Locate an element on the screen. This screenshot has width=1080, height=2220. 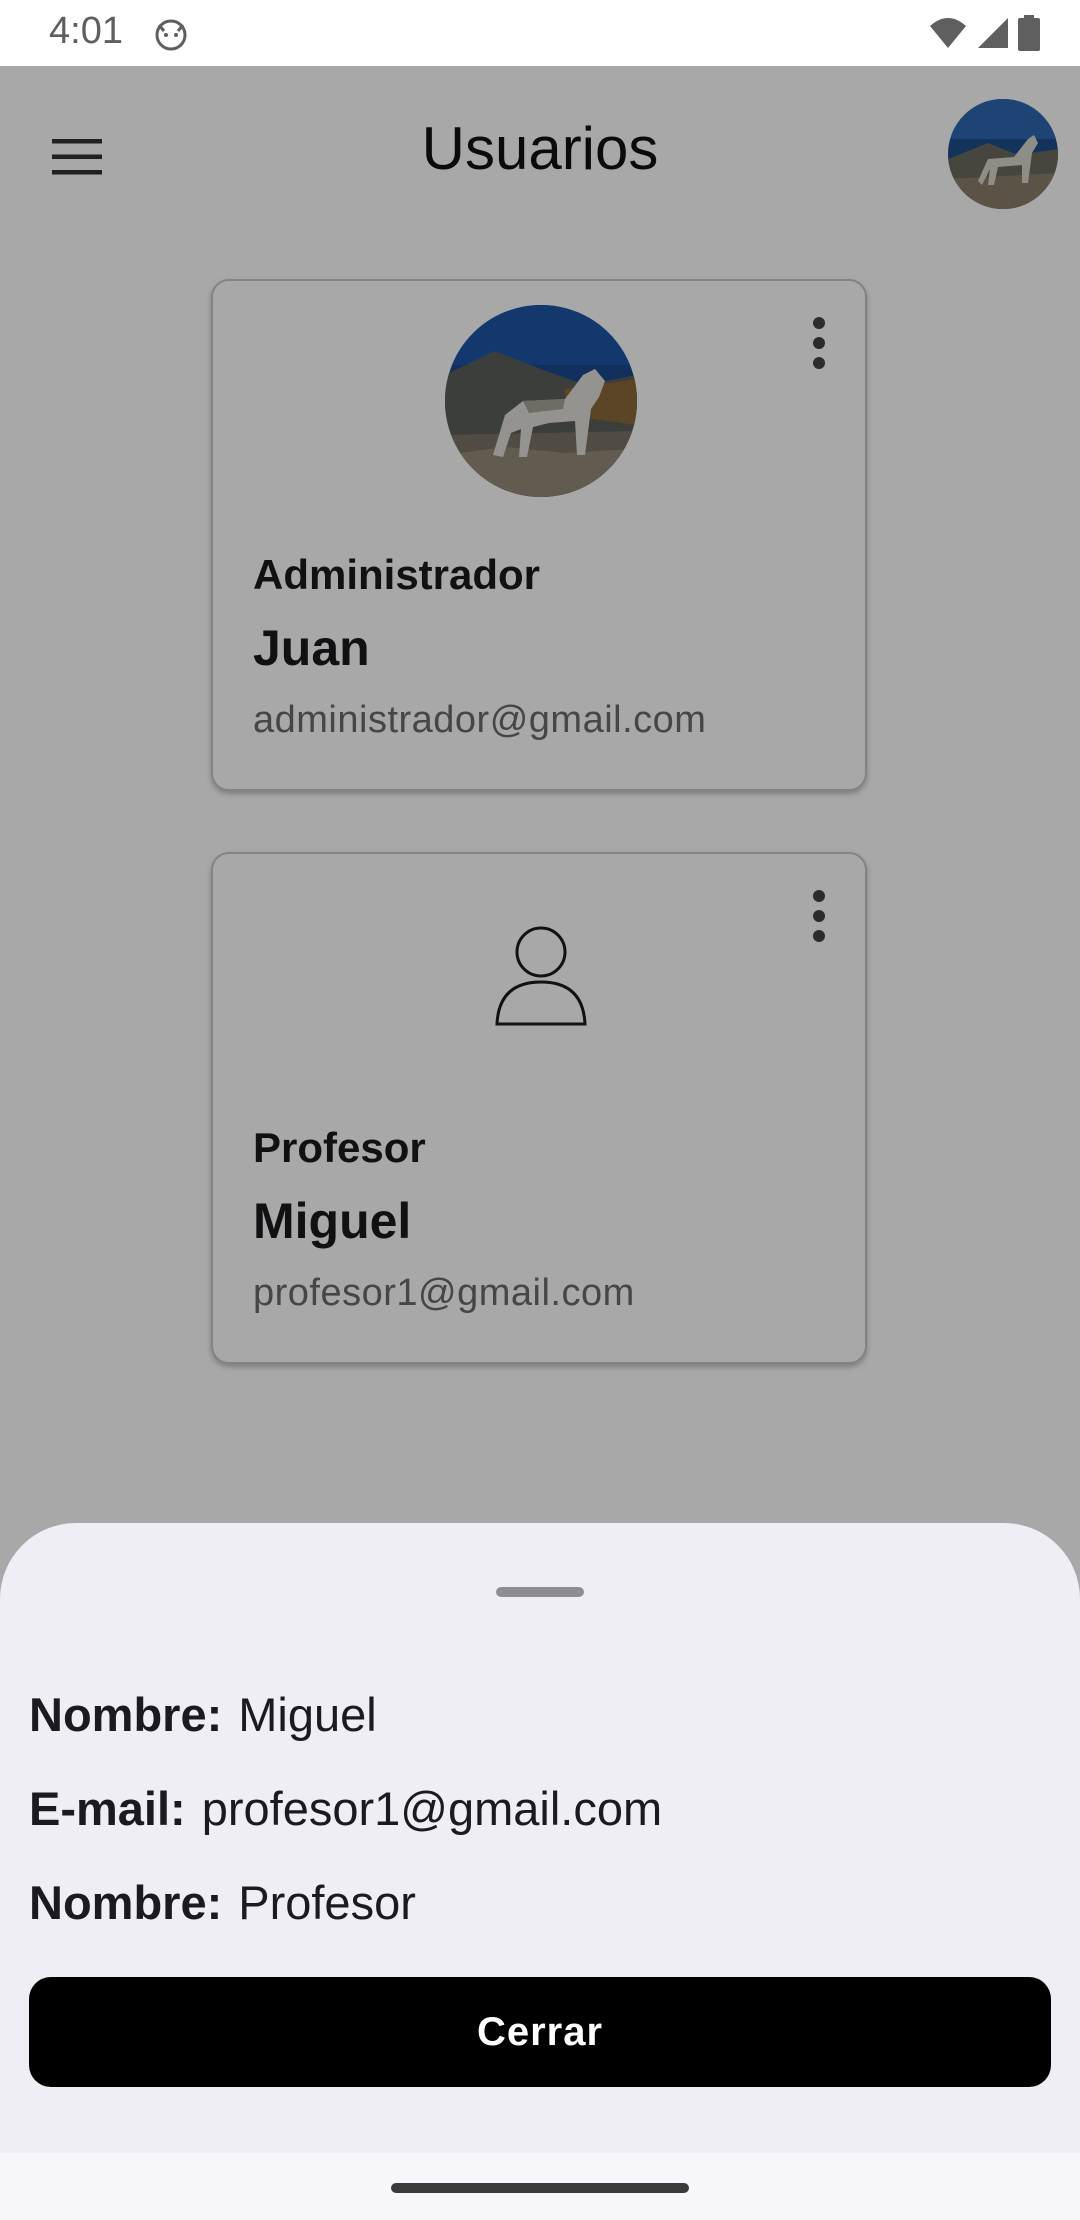
detail-name: Nombre: Miguel is located at coordinates (203, 1714).